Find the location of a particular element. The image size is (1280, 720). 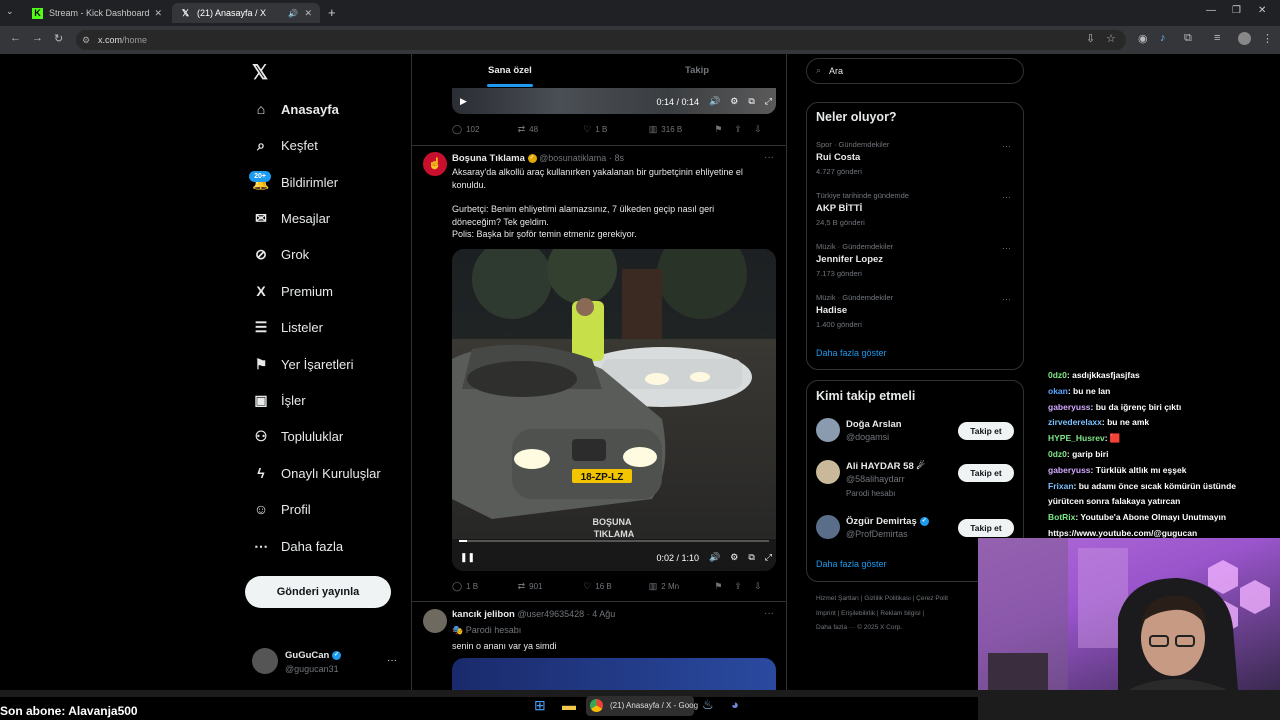

tweet-media is located at coordinates (614, 674).